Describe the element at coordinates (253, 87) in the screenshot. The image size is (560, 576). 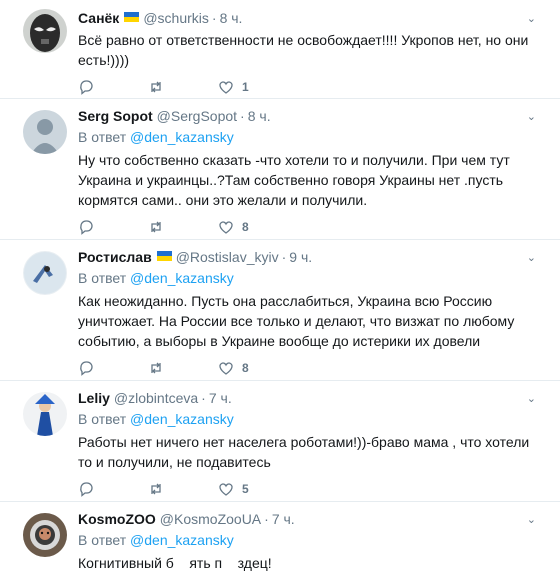
I see `like-button: 1` at that location.